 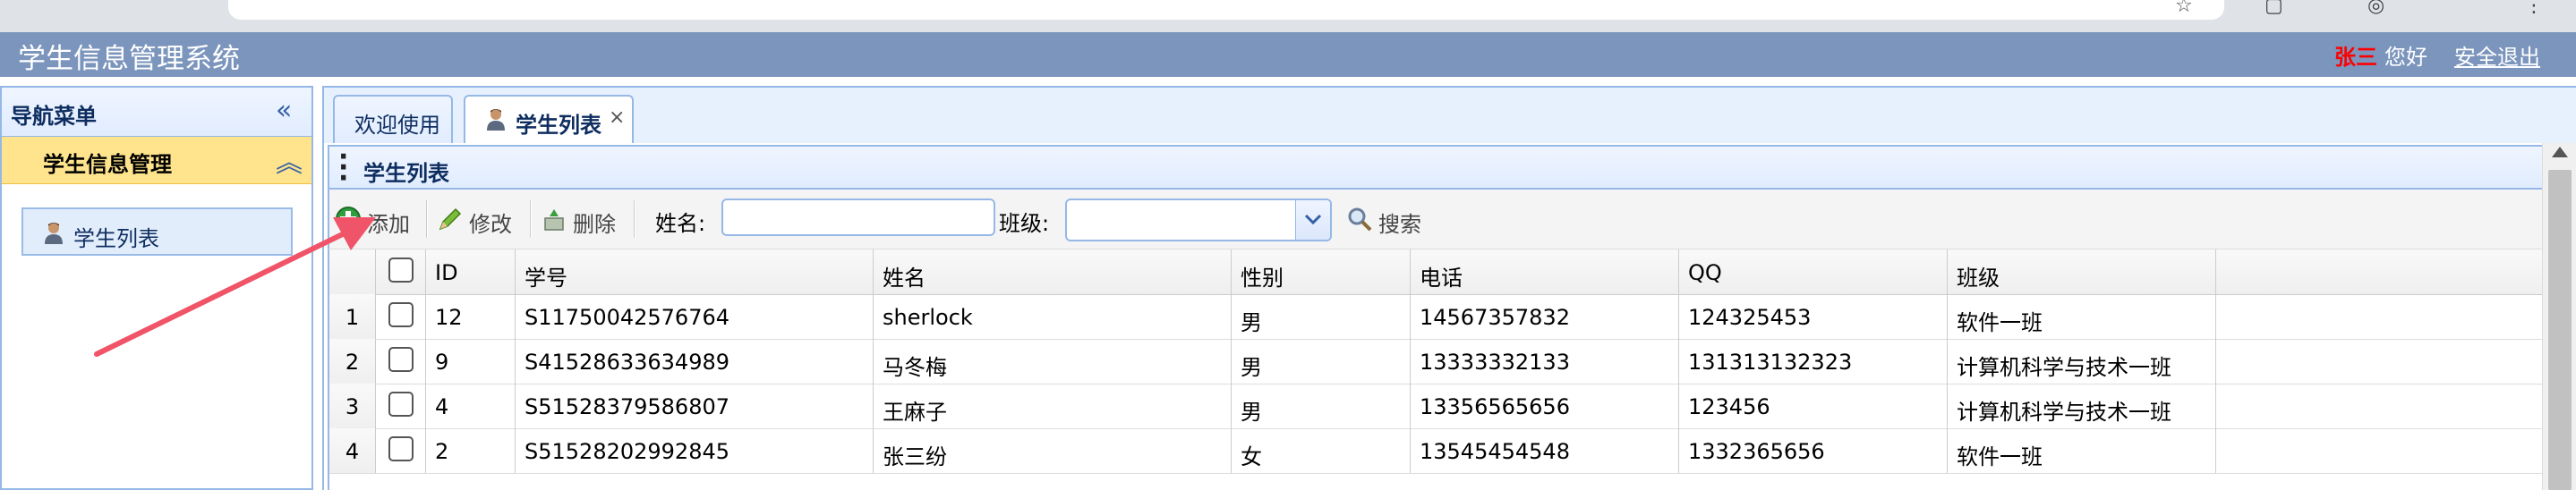 I want to click on nav-group-student-info: 学生信息管理 ︽, so click(x=156, y=160).